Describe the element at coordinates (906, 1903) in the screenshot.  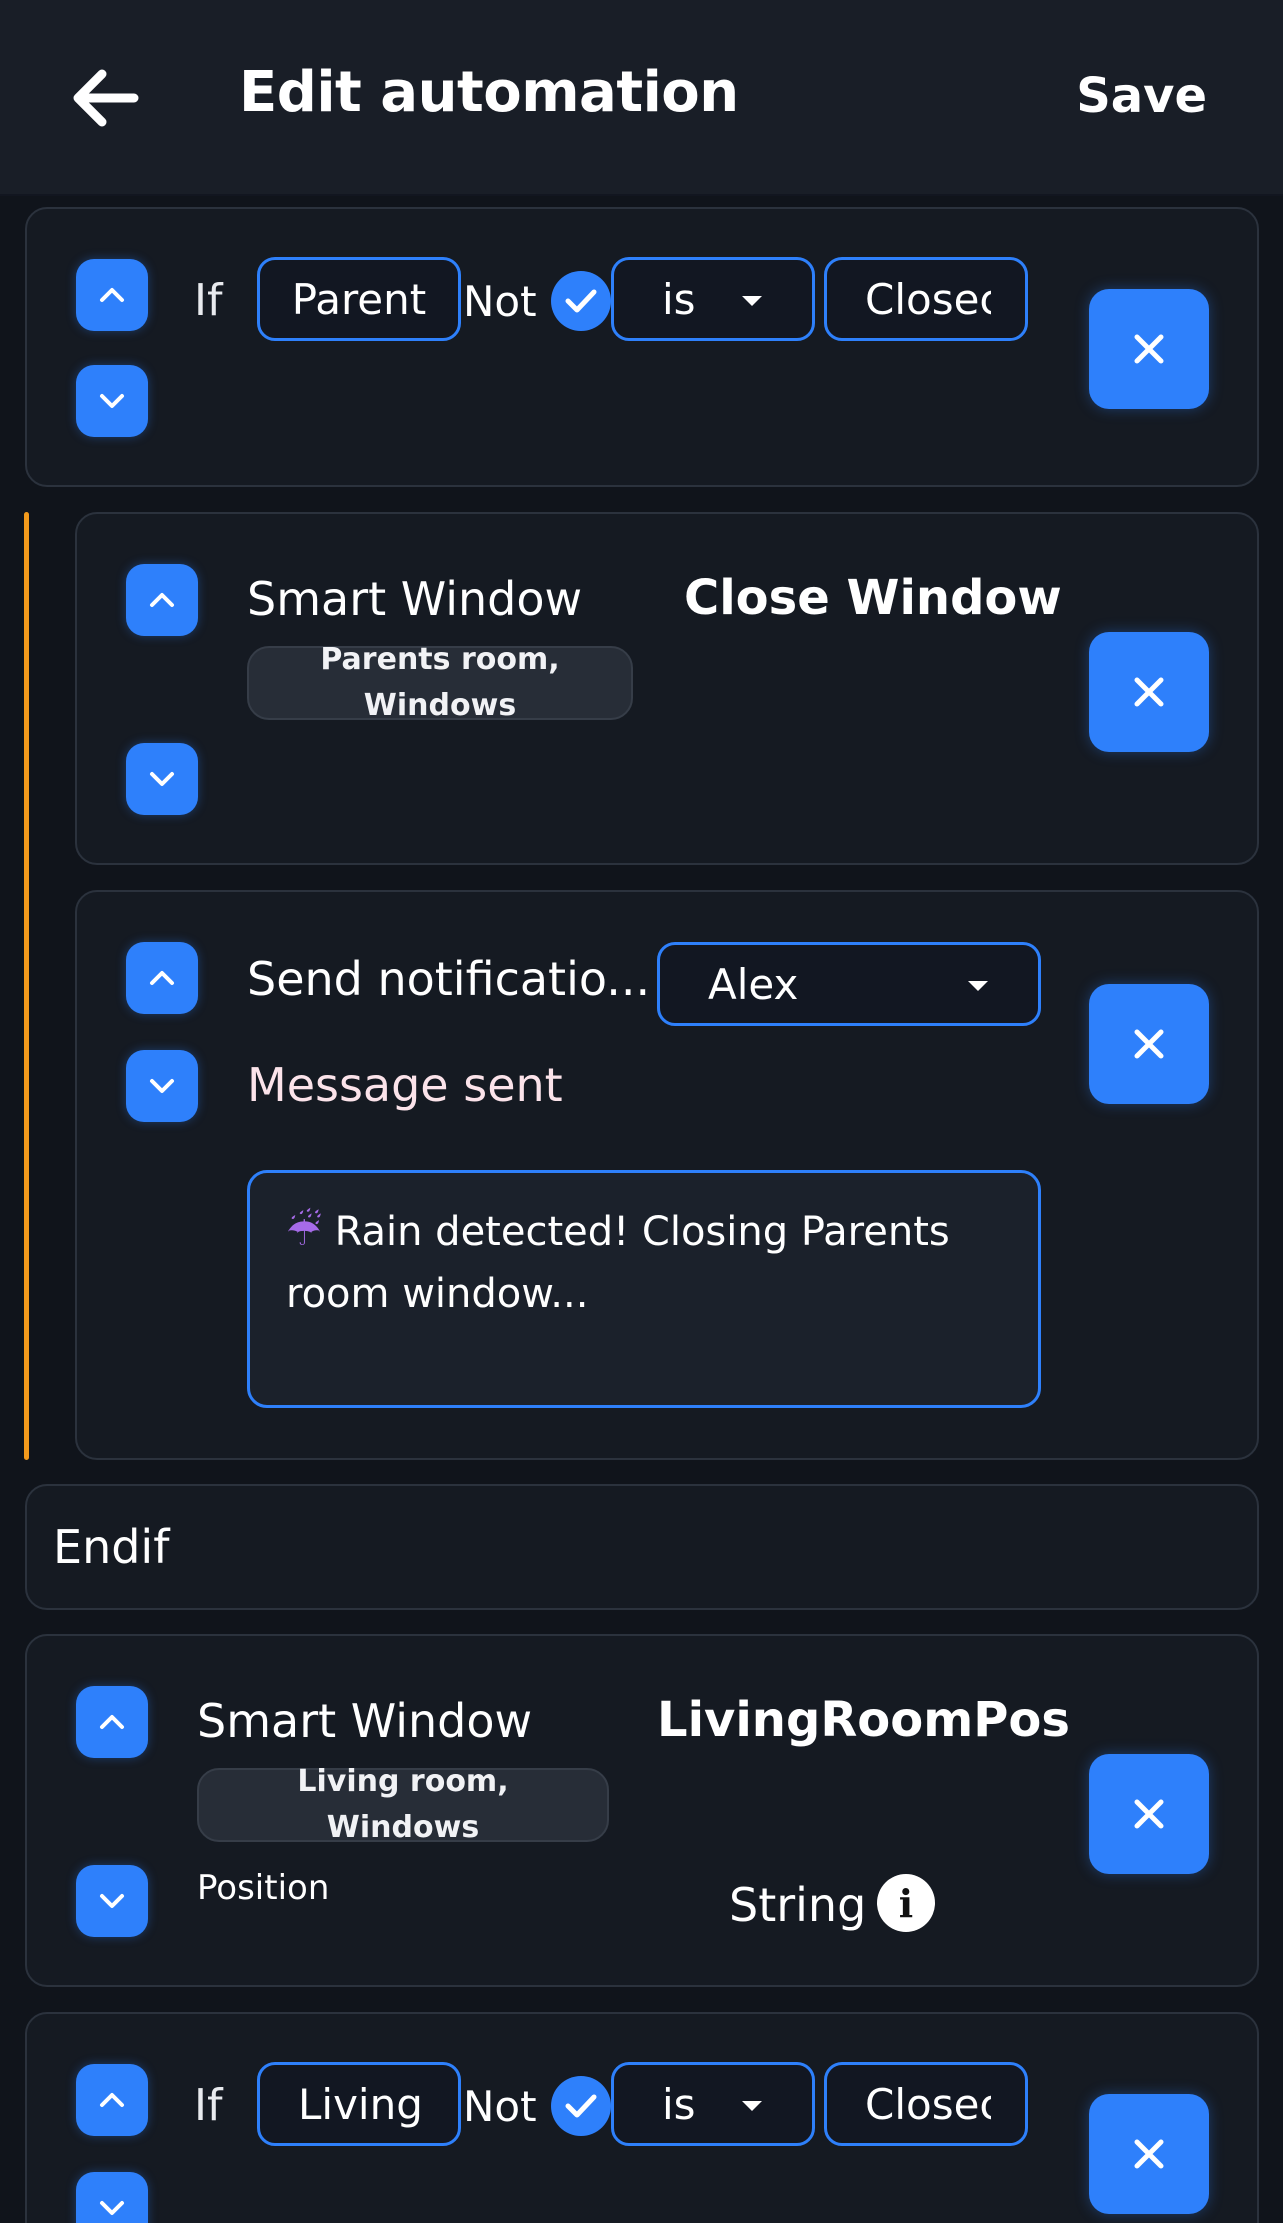
I see `info-icon: i` at that location.